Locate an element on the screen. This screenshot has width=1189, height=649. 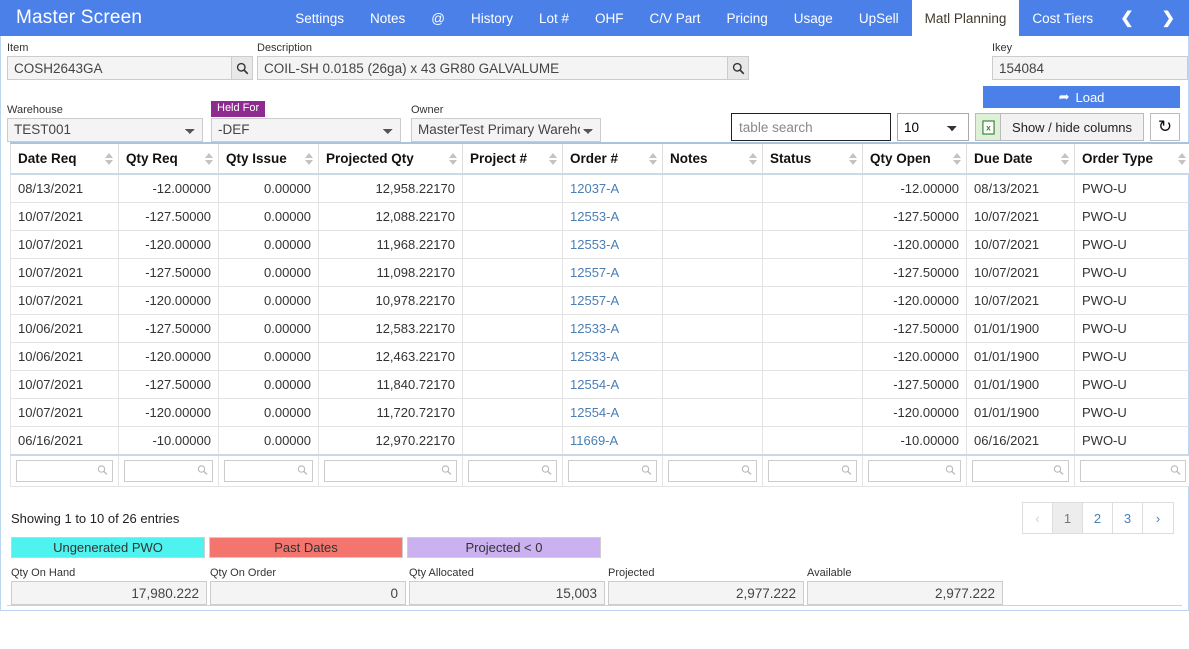
nav-tab-: @ is located at coordinates (438, 18).